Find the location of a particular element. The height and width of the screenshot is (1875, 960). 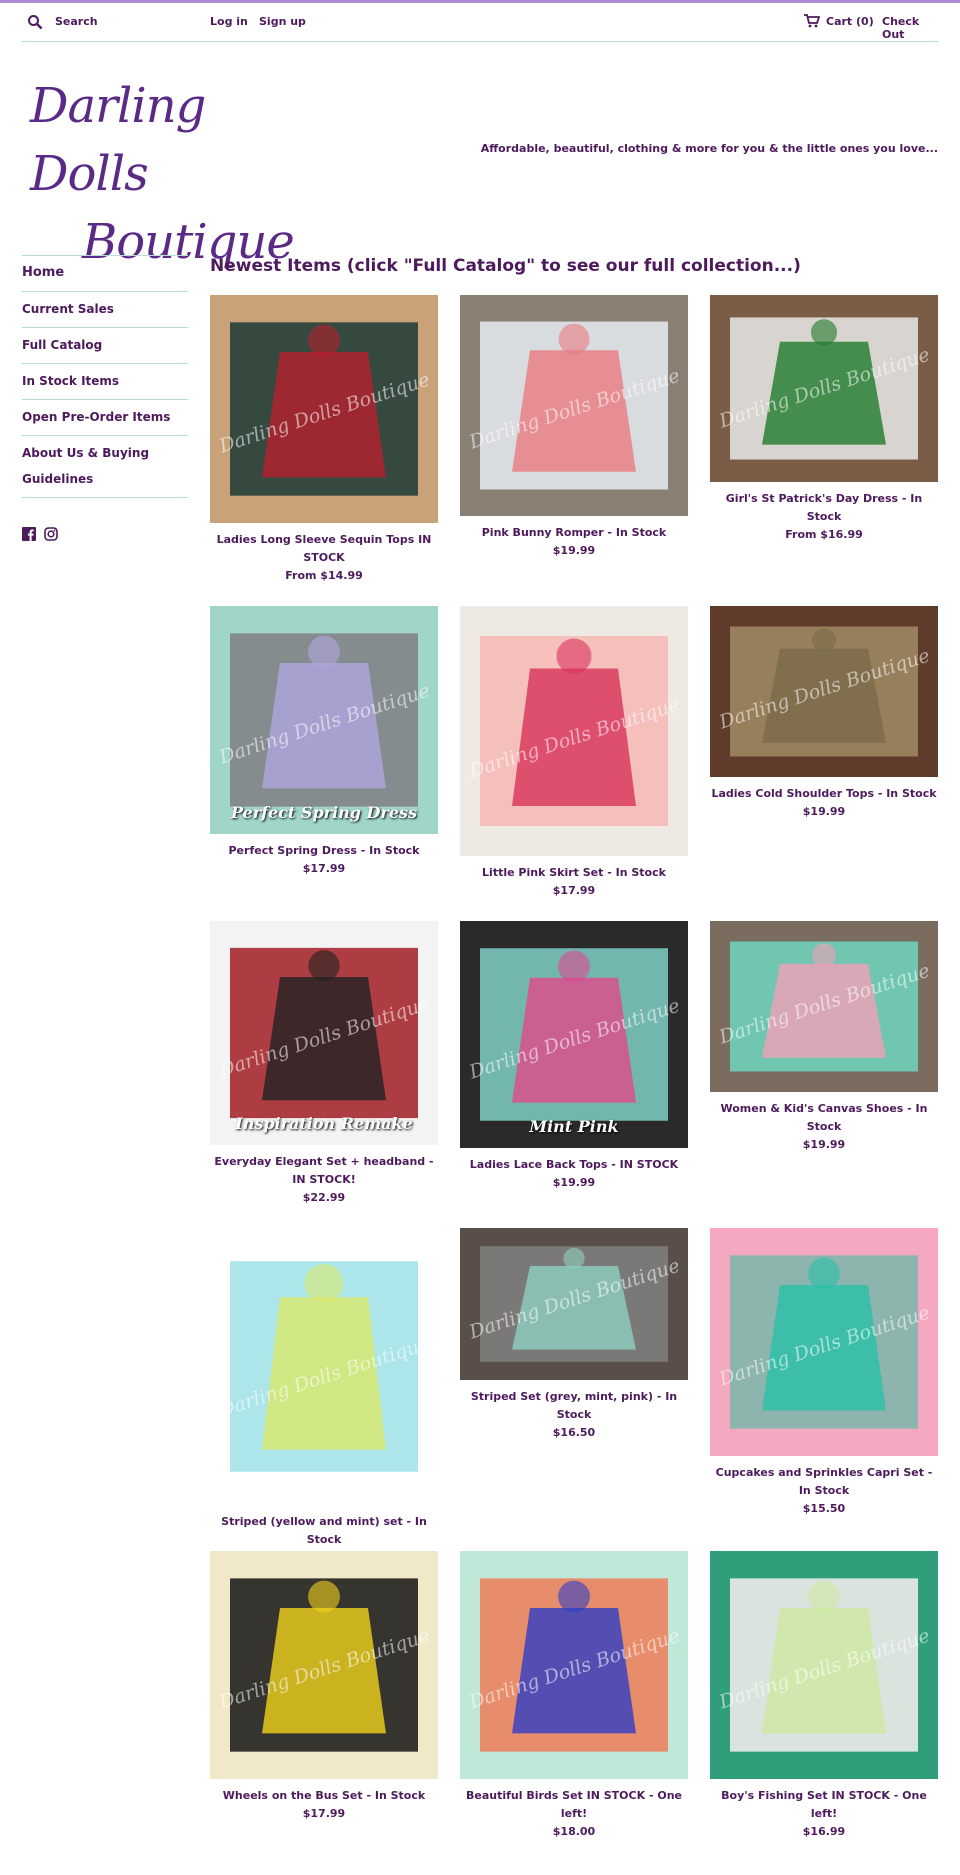

product-title: Striped (yellow and mint) set - In Stock is located at coordinates (324, 1531).